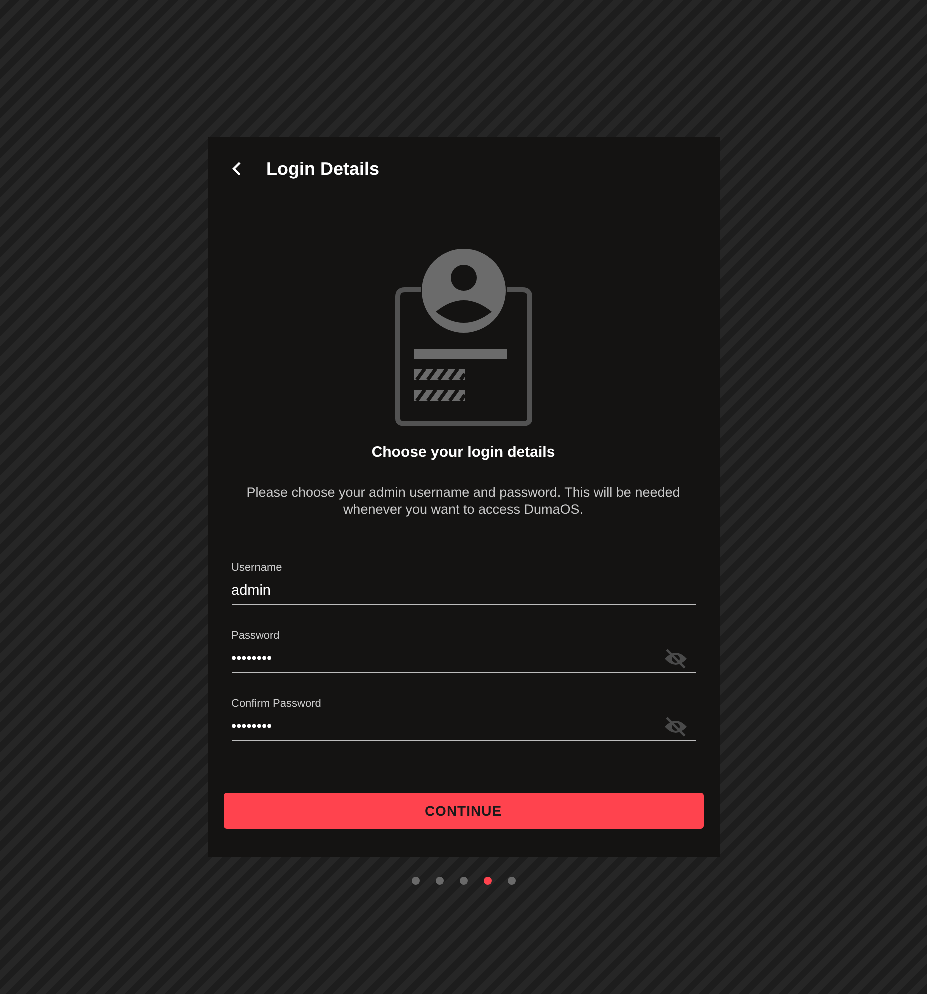 The image size is (927, 994). What do you see at coordinates (258, 568) in the screenshot?
I see `field-label: Username` at bounding box center [258, 568].